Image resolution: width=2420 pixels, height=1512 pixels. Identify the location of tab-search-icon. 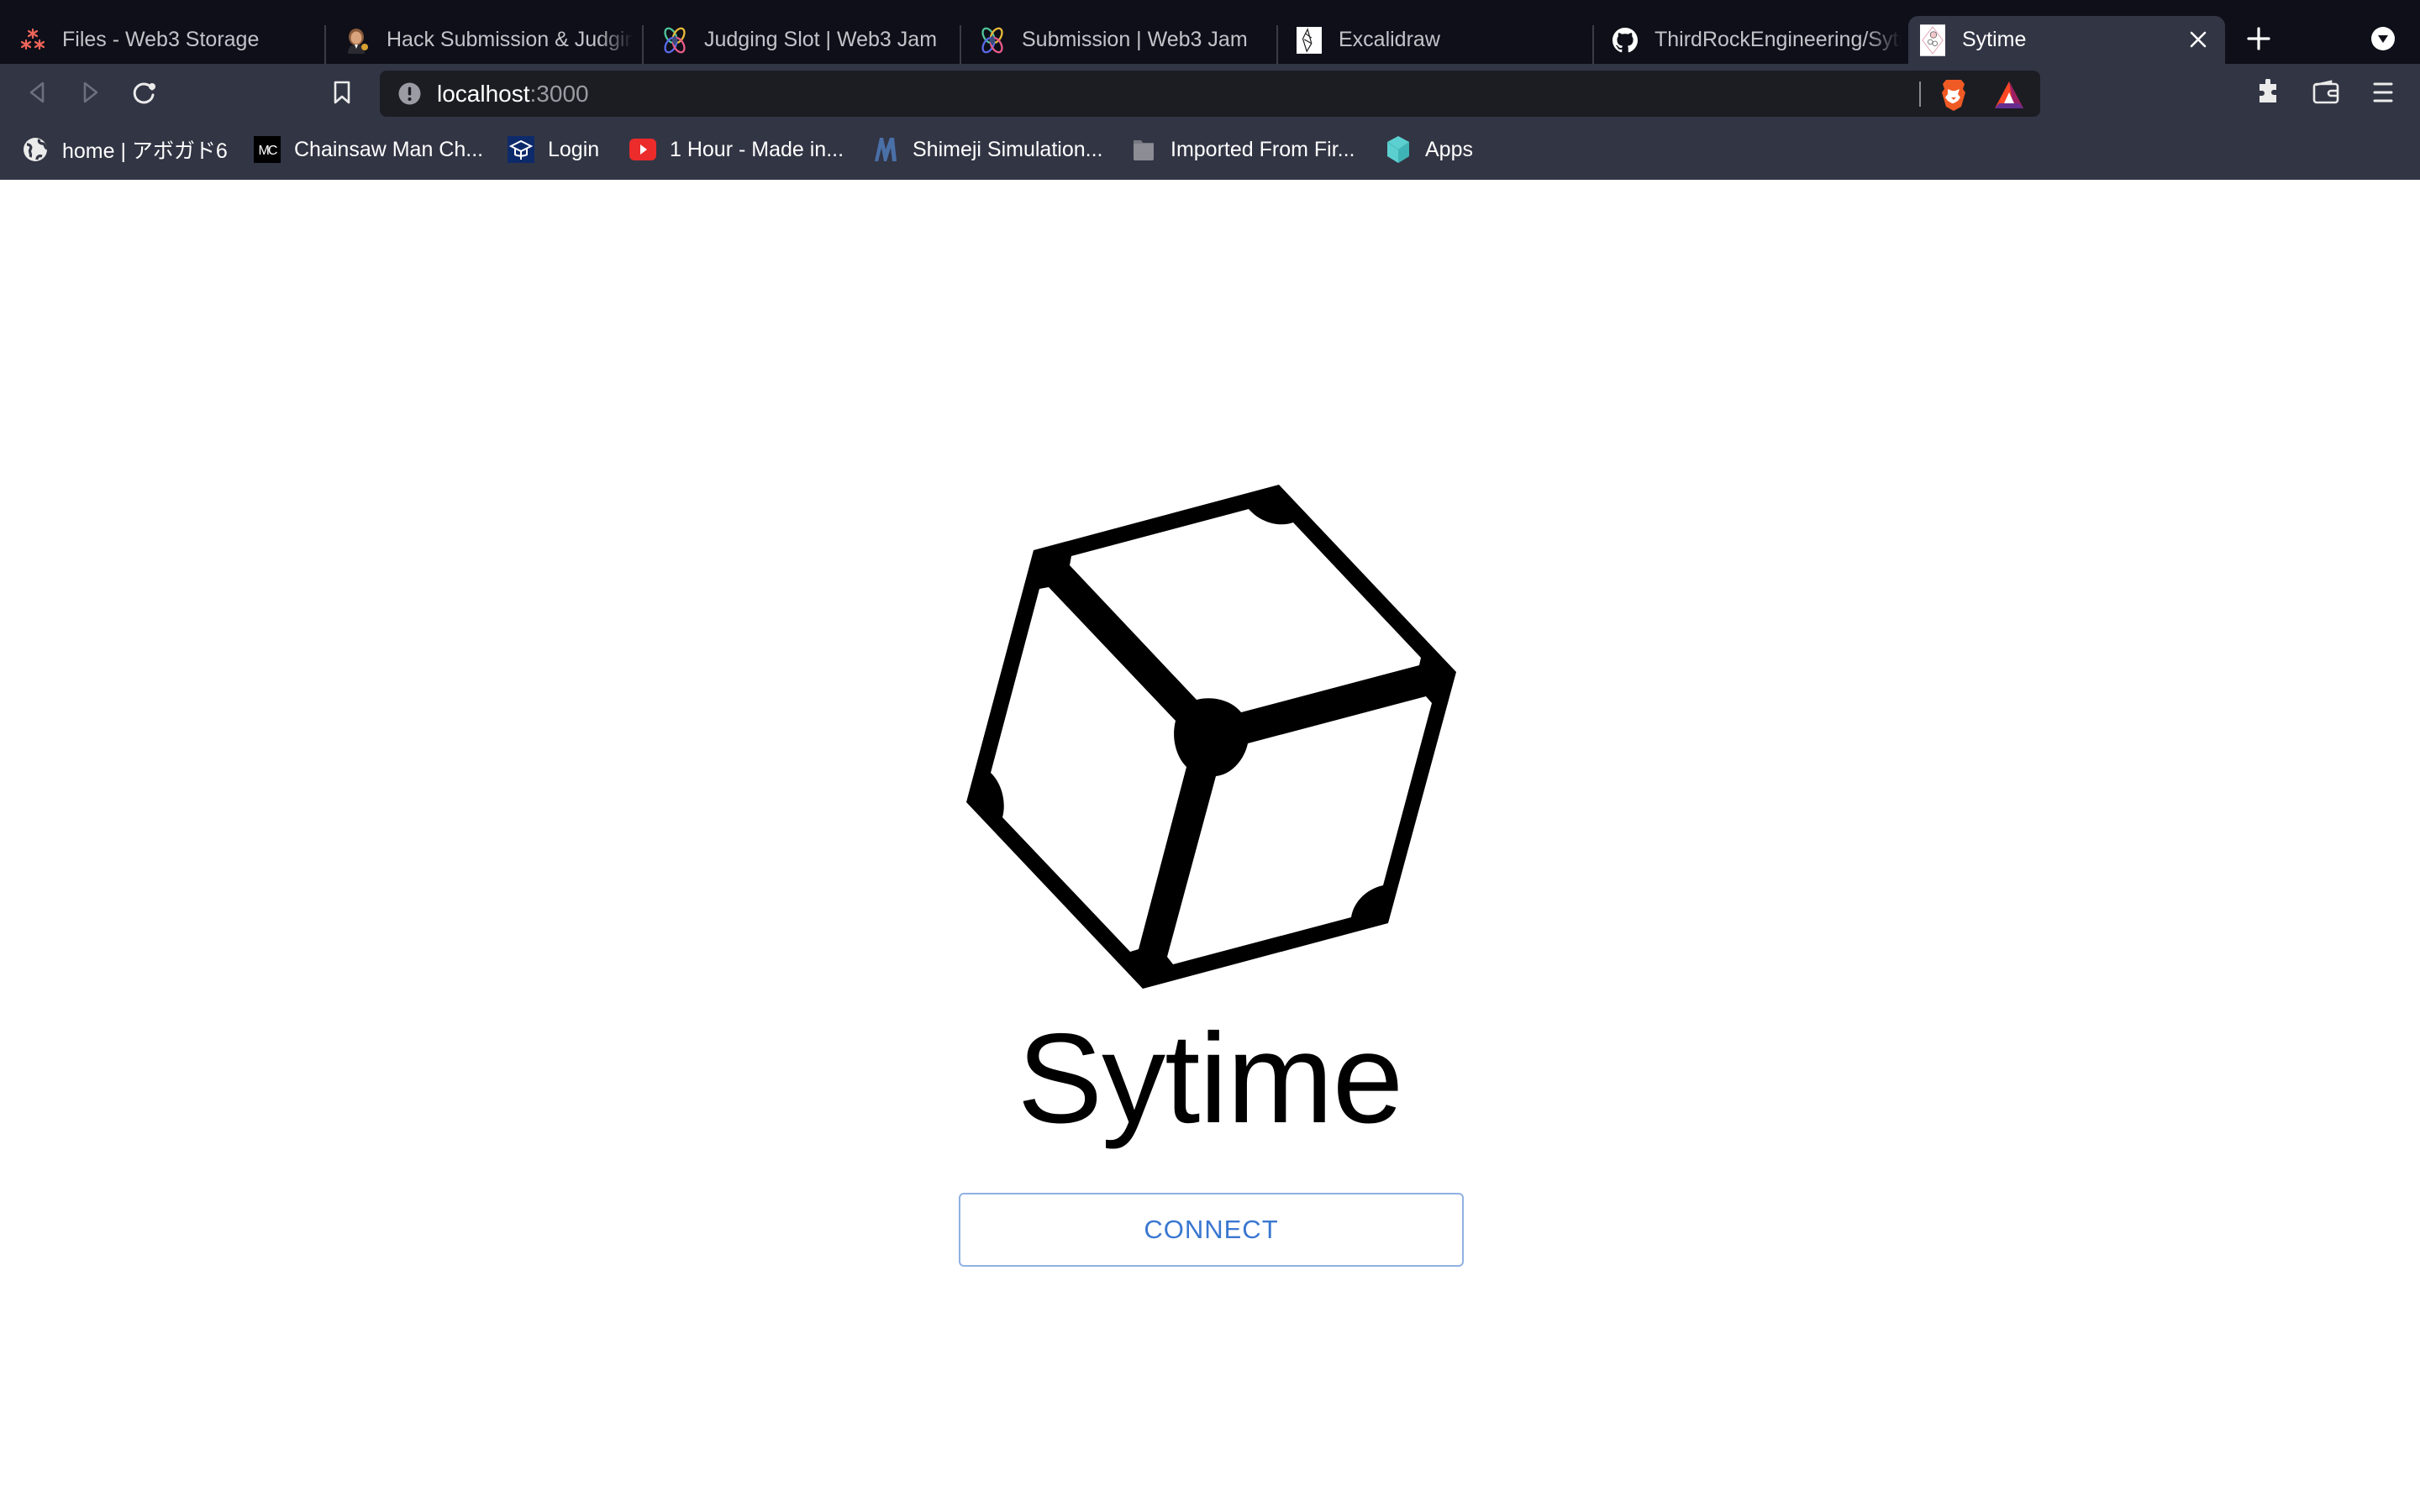
(2383, 38).